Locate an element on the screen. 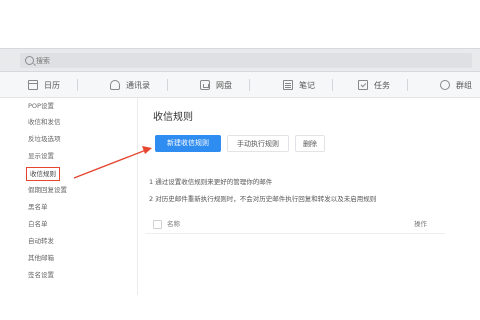 This screenshot has height=320, width=480. sidebar-item-whitelist: 白名单 is located at coordinates (38, 224).